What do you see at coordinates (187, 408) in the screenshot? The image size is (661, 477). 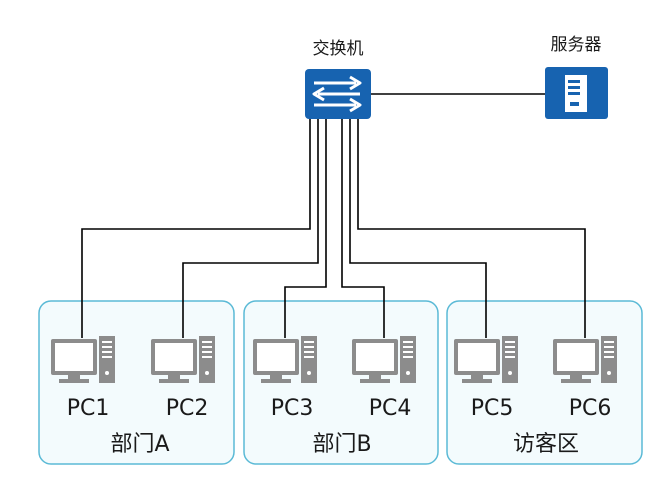 I see `pc-label-2: PC2` at bounding box center [187, 408].